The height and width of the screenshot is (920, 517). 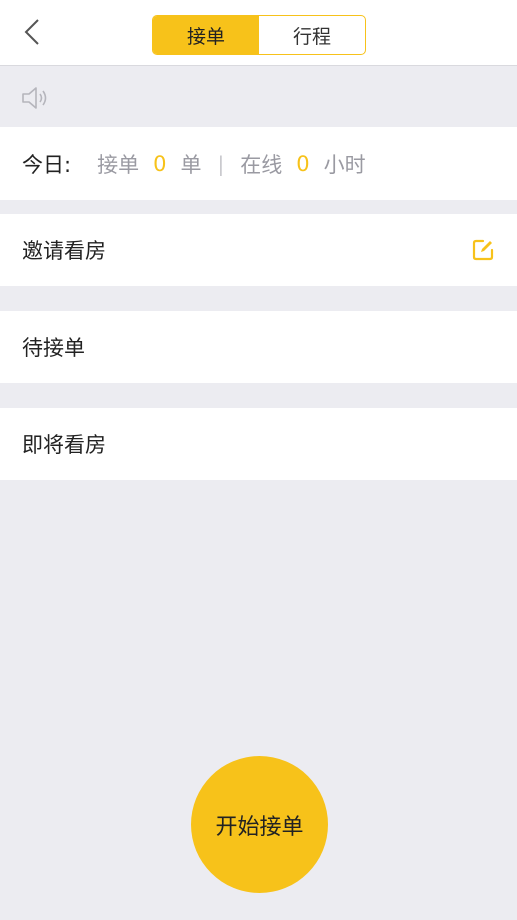 What do you see at coordinates (206, 35) in the screenshot?
I see `tab-orders: 接单` at bounding box center [206, 35].